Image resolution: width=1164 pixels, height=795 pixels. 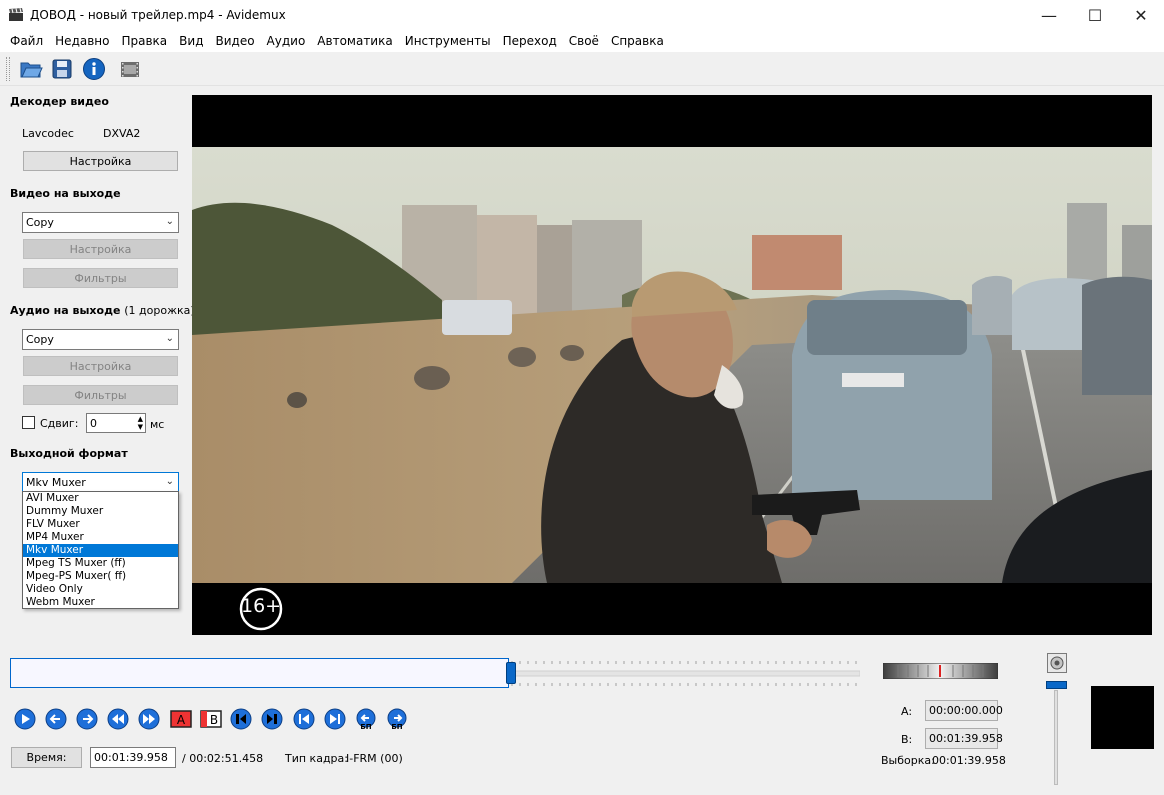 I want to click on selection-label: Выборка:, so click(x=908, y=760).